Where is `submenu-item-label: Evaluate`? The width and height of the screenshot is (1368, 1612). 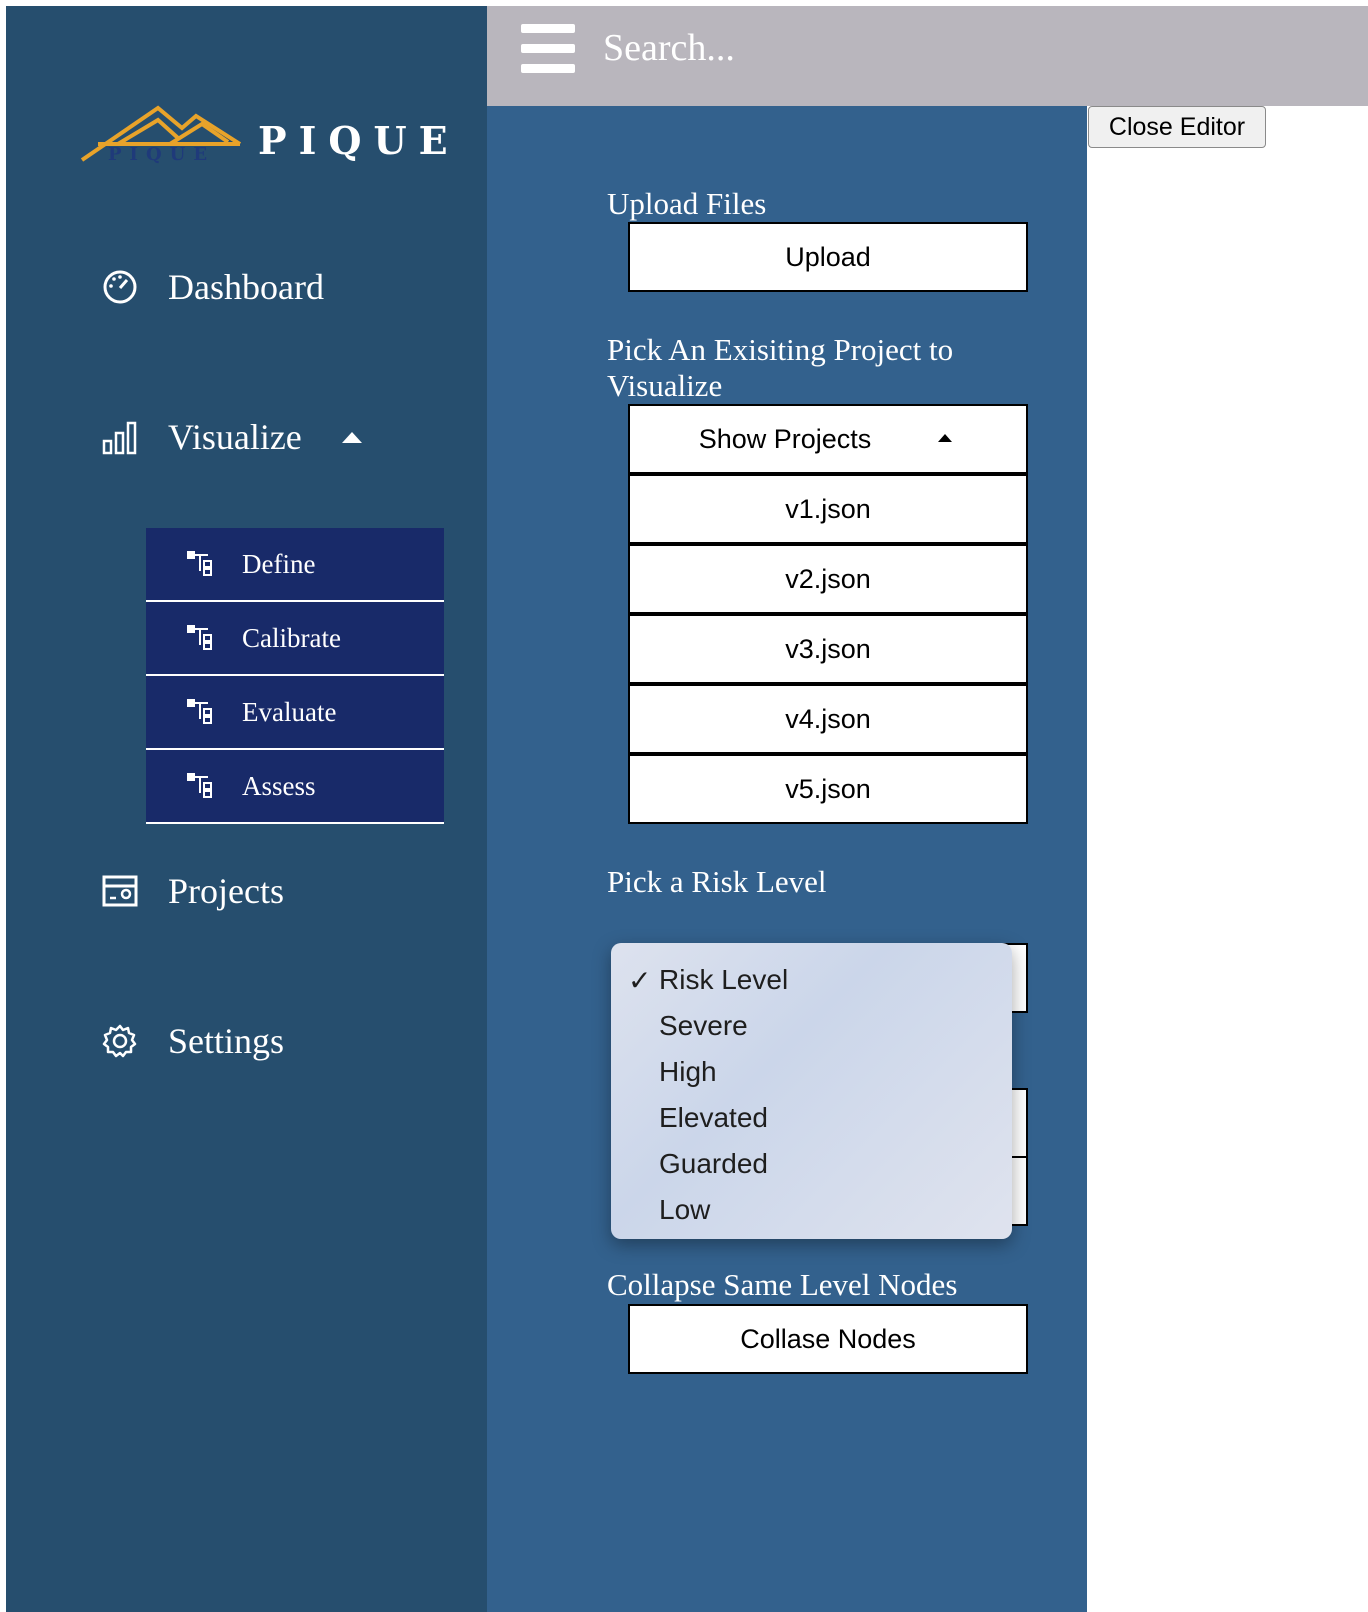
submenu-item-label: Evaluate is located at coordinates (289, 711).